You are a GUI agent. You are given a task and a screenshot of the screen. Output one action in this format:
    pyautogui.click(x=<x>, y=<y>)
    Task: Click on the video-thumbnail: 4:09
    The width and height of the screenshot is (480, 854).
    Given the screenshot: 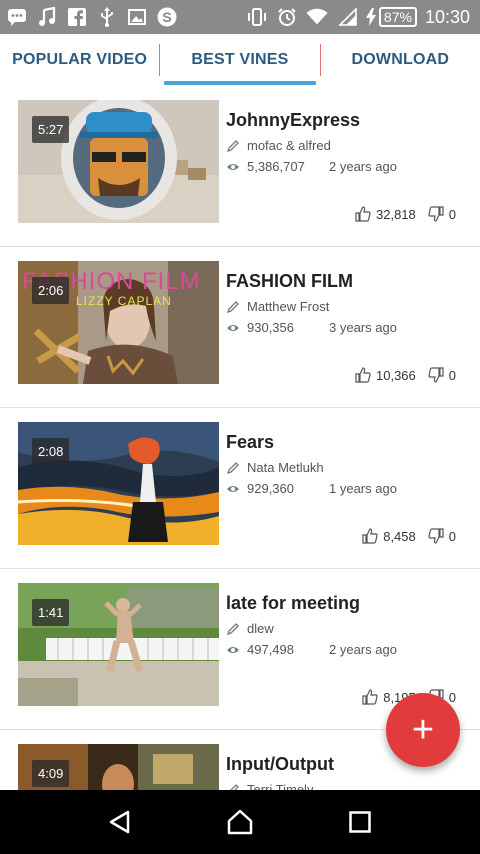 What is the action you would take?
    pyautogui.click(x=118, y=767)
    